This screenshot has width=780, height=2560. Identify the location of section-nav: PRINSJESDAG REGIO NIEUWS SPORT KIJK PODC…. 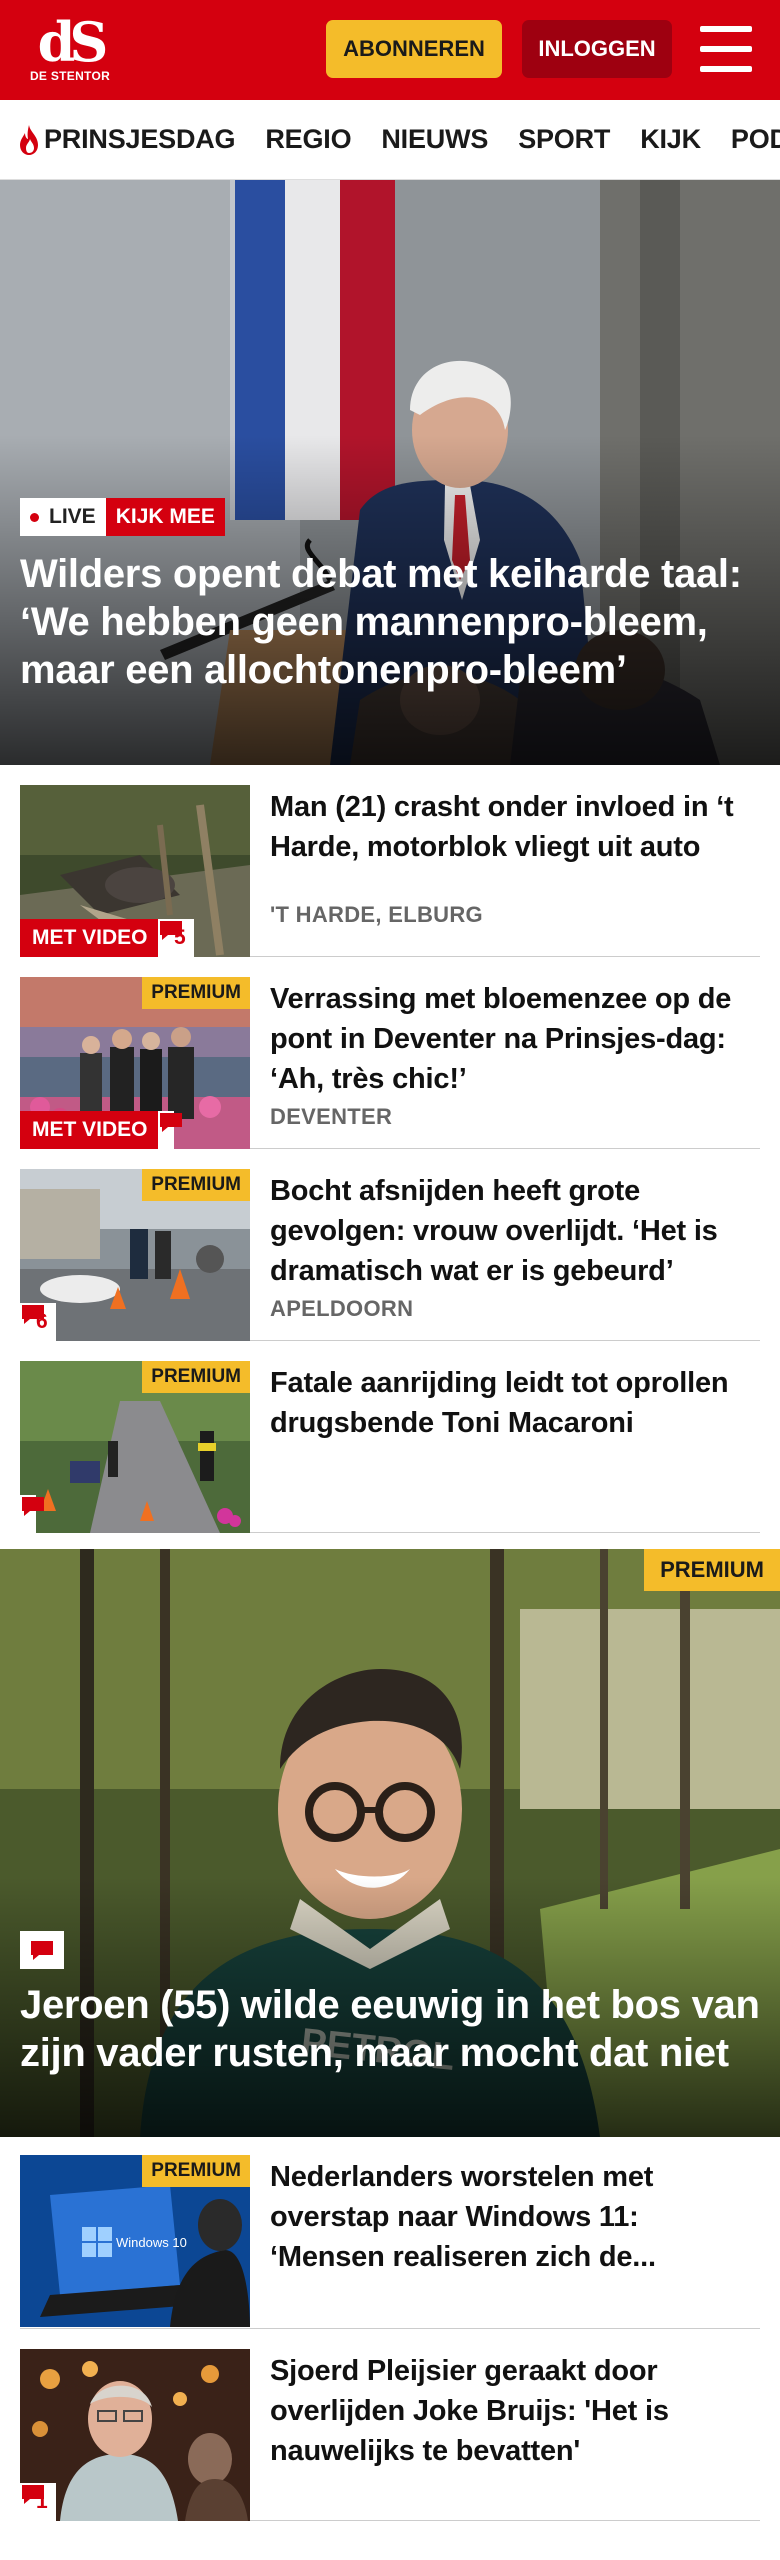
(390, 140).